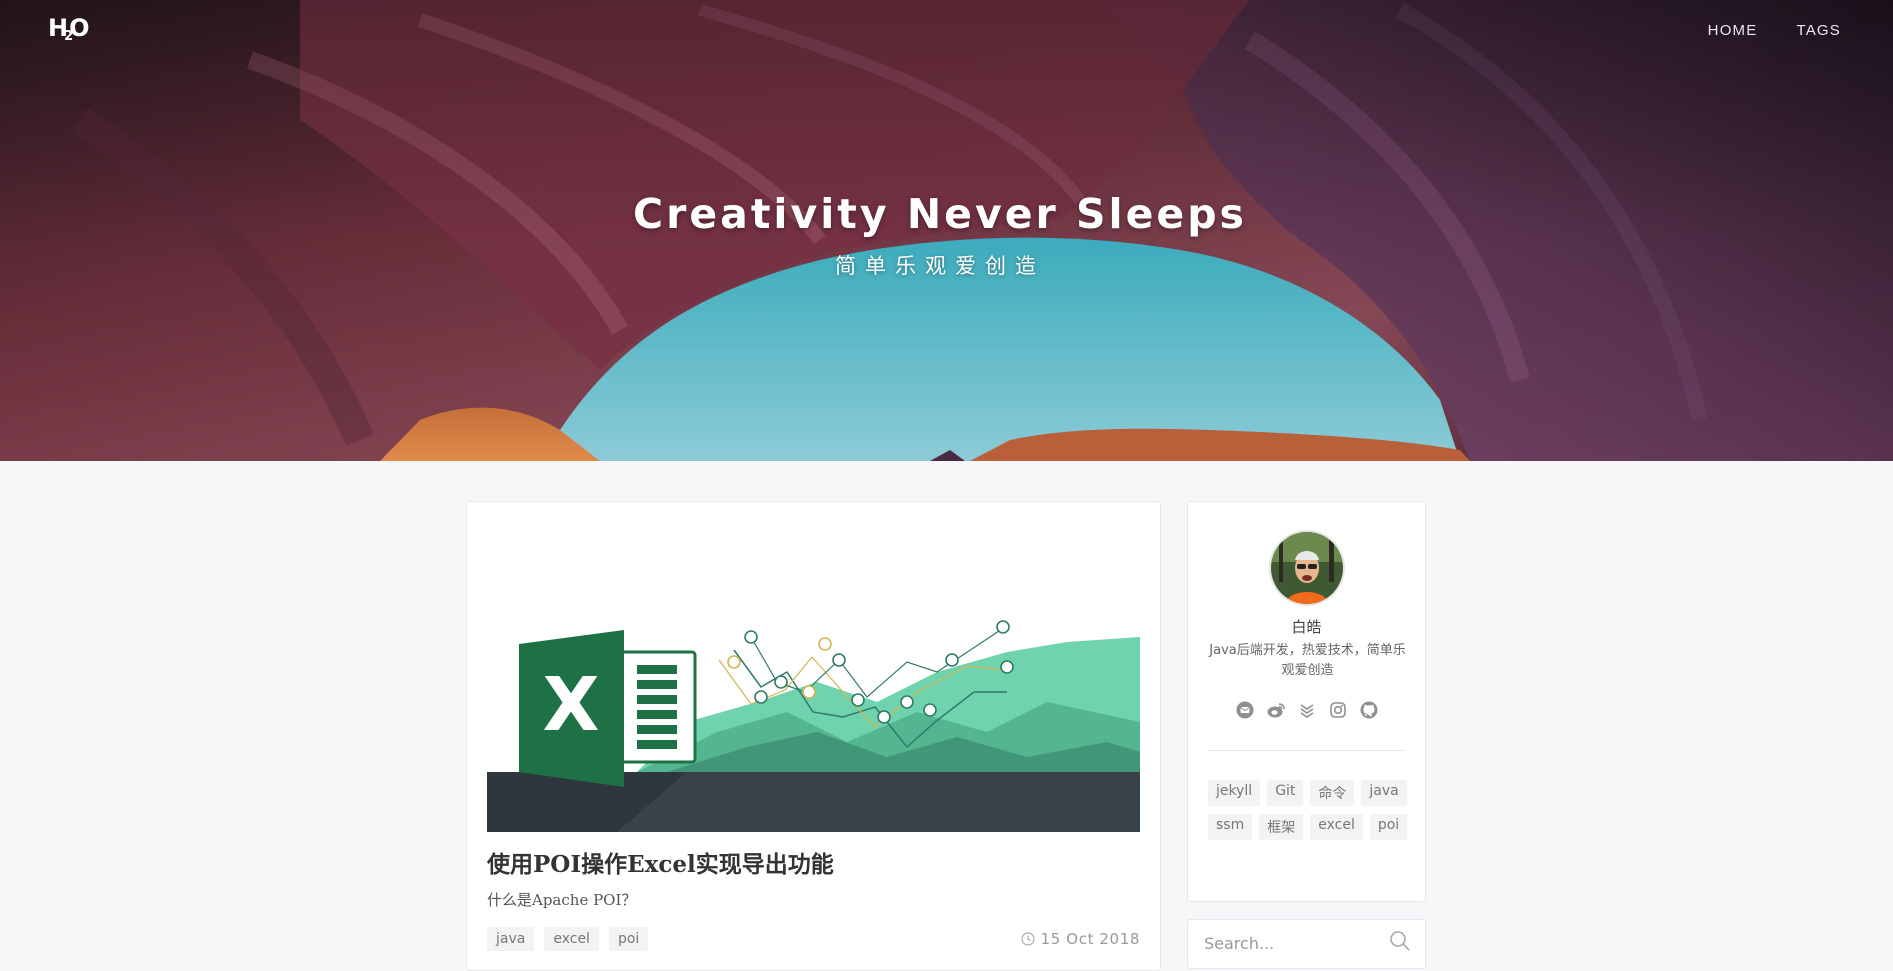 This screenshot has width=1893, height=971. What do you see at coordinates (1230, 827) in the screenshot?
I see `sidebar-tag-ssm: ssm` at bounding box center [1230, 827].